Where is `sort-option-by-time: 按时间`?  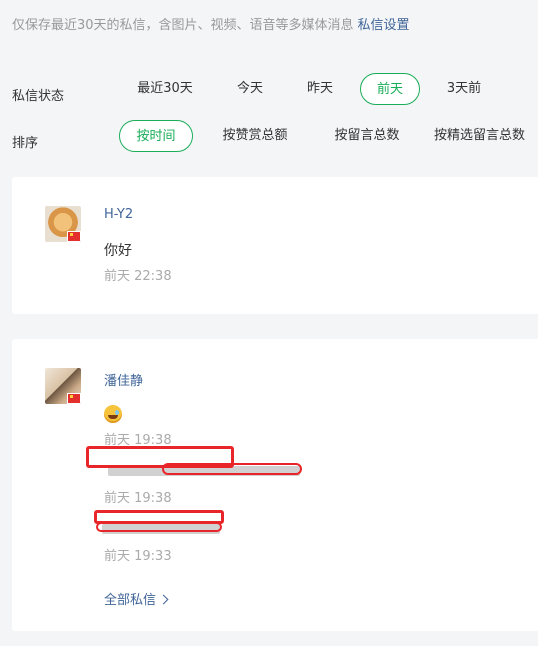
sort-option-by-time: 按时间 is located at coordinates (156, 136).